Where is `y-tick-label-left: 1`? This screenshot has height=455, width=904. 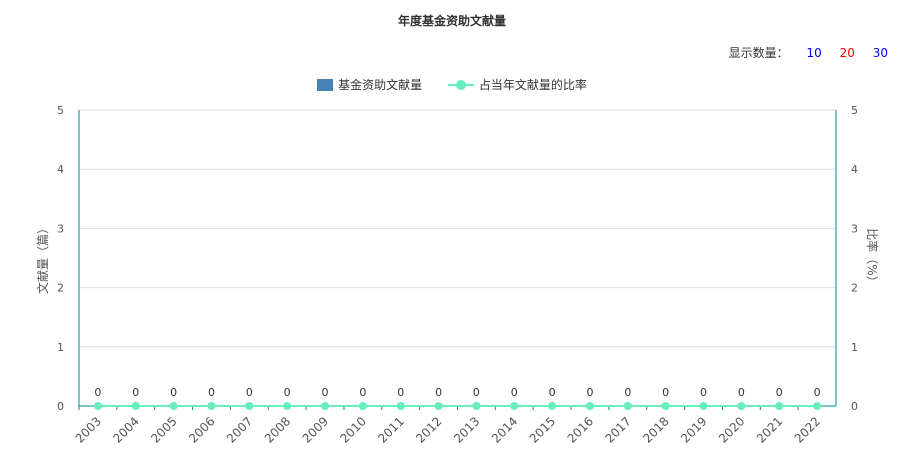
y-tick-label-left: 1 is located at coordinates (60, 347).